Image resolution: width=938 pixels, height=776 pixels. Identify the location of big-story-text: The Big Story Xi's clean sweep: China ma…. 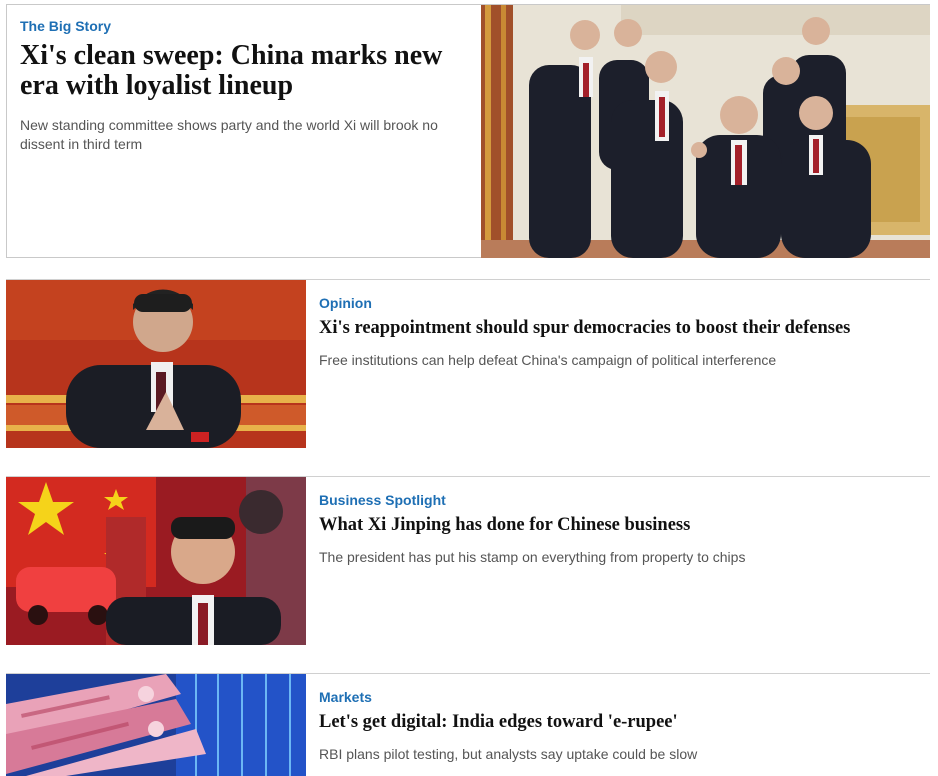
(247, 85).